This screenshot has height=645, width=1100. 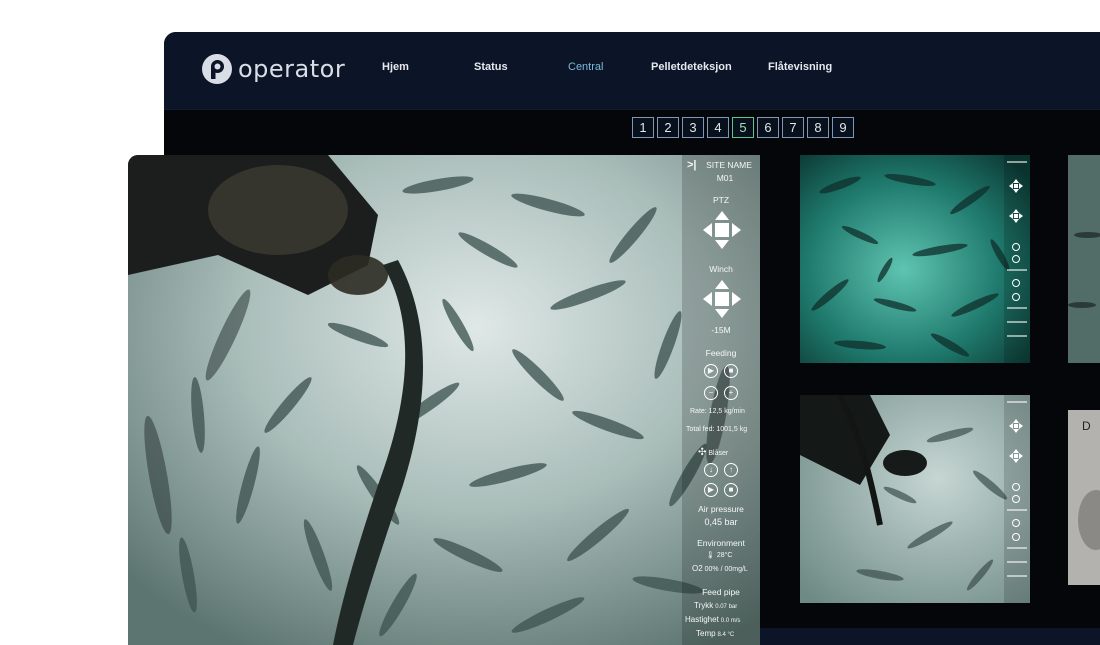 I want to click on site-name-label: SITE NAME, so click(x=729, y=165).